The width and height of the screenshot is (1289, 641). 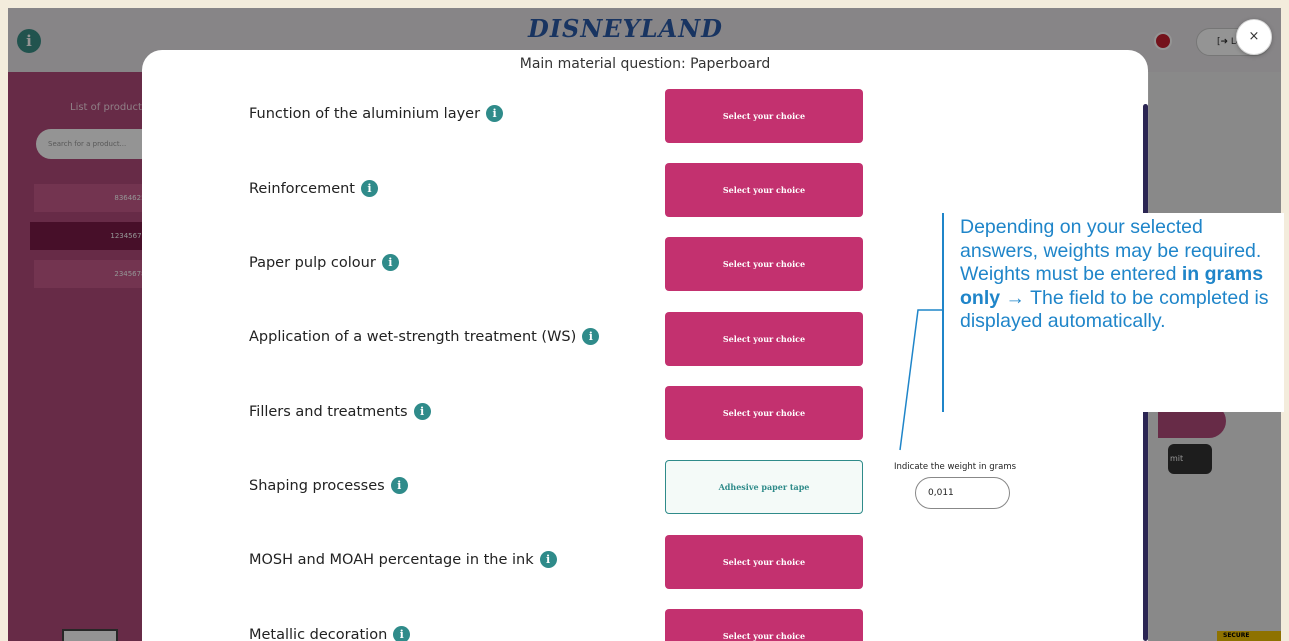 I want to click on question-label: Fillers and treatments i, so click(x=340, y=411).